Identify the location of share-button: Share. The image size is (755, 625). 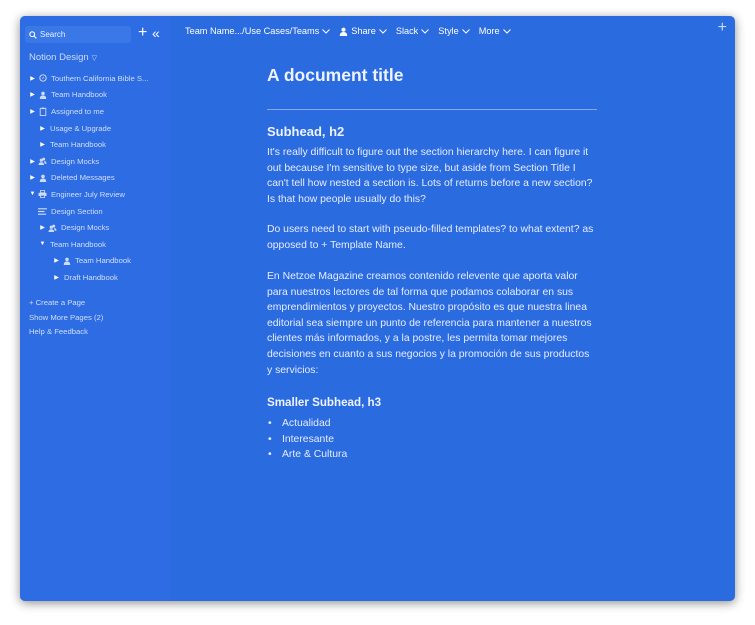
(363, 31).